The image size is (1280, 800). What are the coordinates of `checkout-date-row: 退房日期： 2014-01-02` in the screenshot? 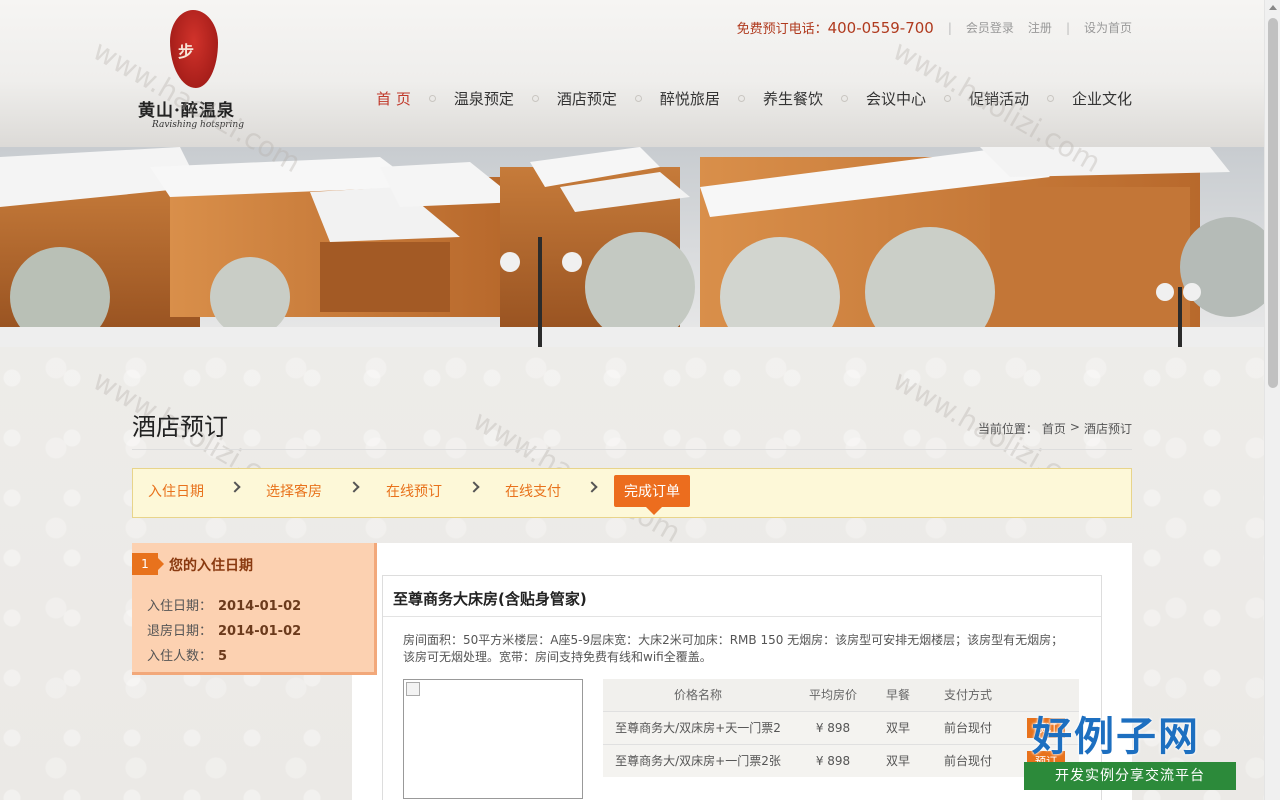 It's located at (224, 631).